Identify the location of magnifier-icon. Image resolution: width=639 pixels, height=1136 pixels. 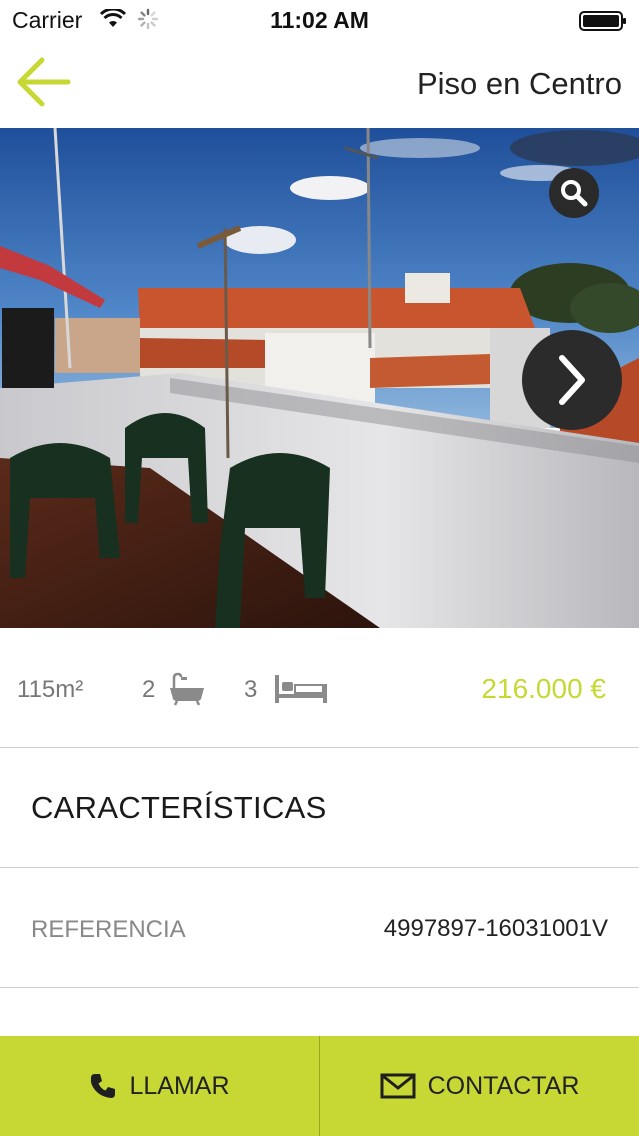
(574, 193).